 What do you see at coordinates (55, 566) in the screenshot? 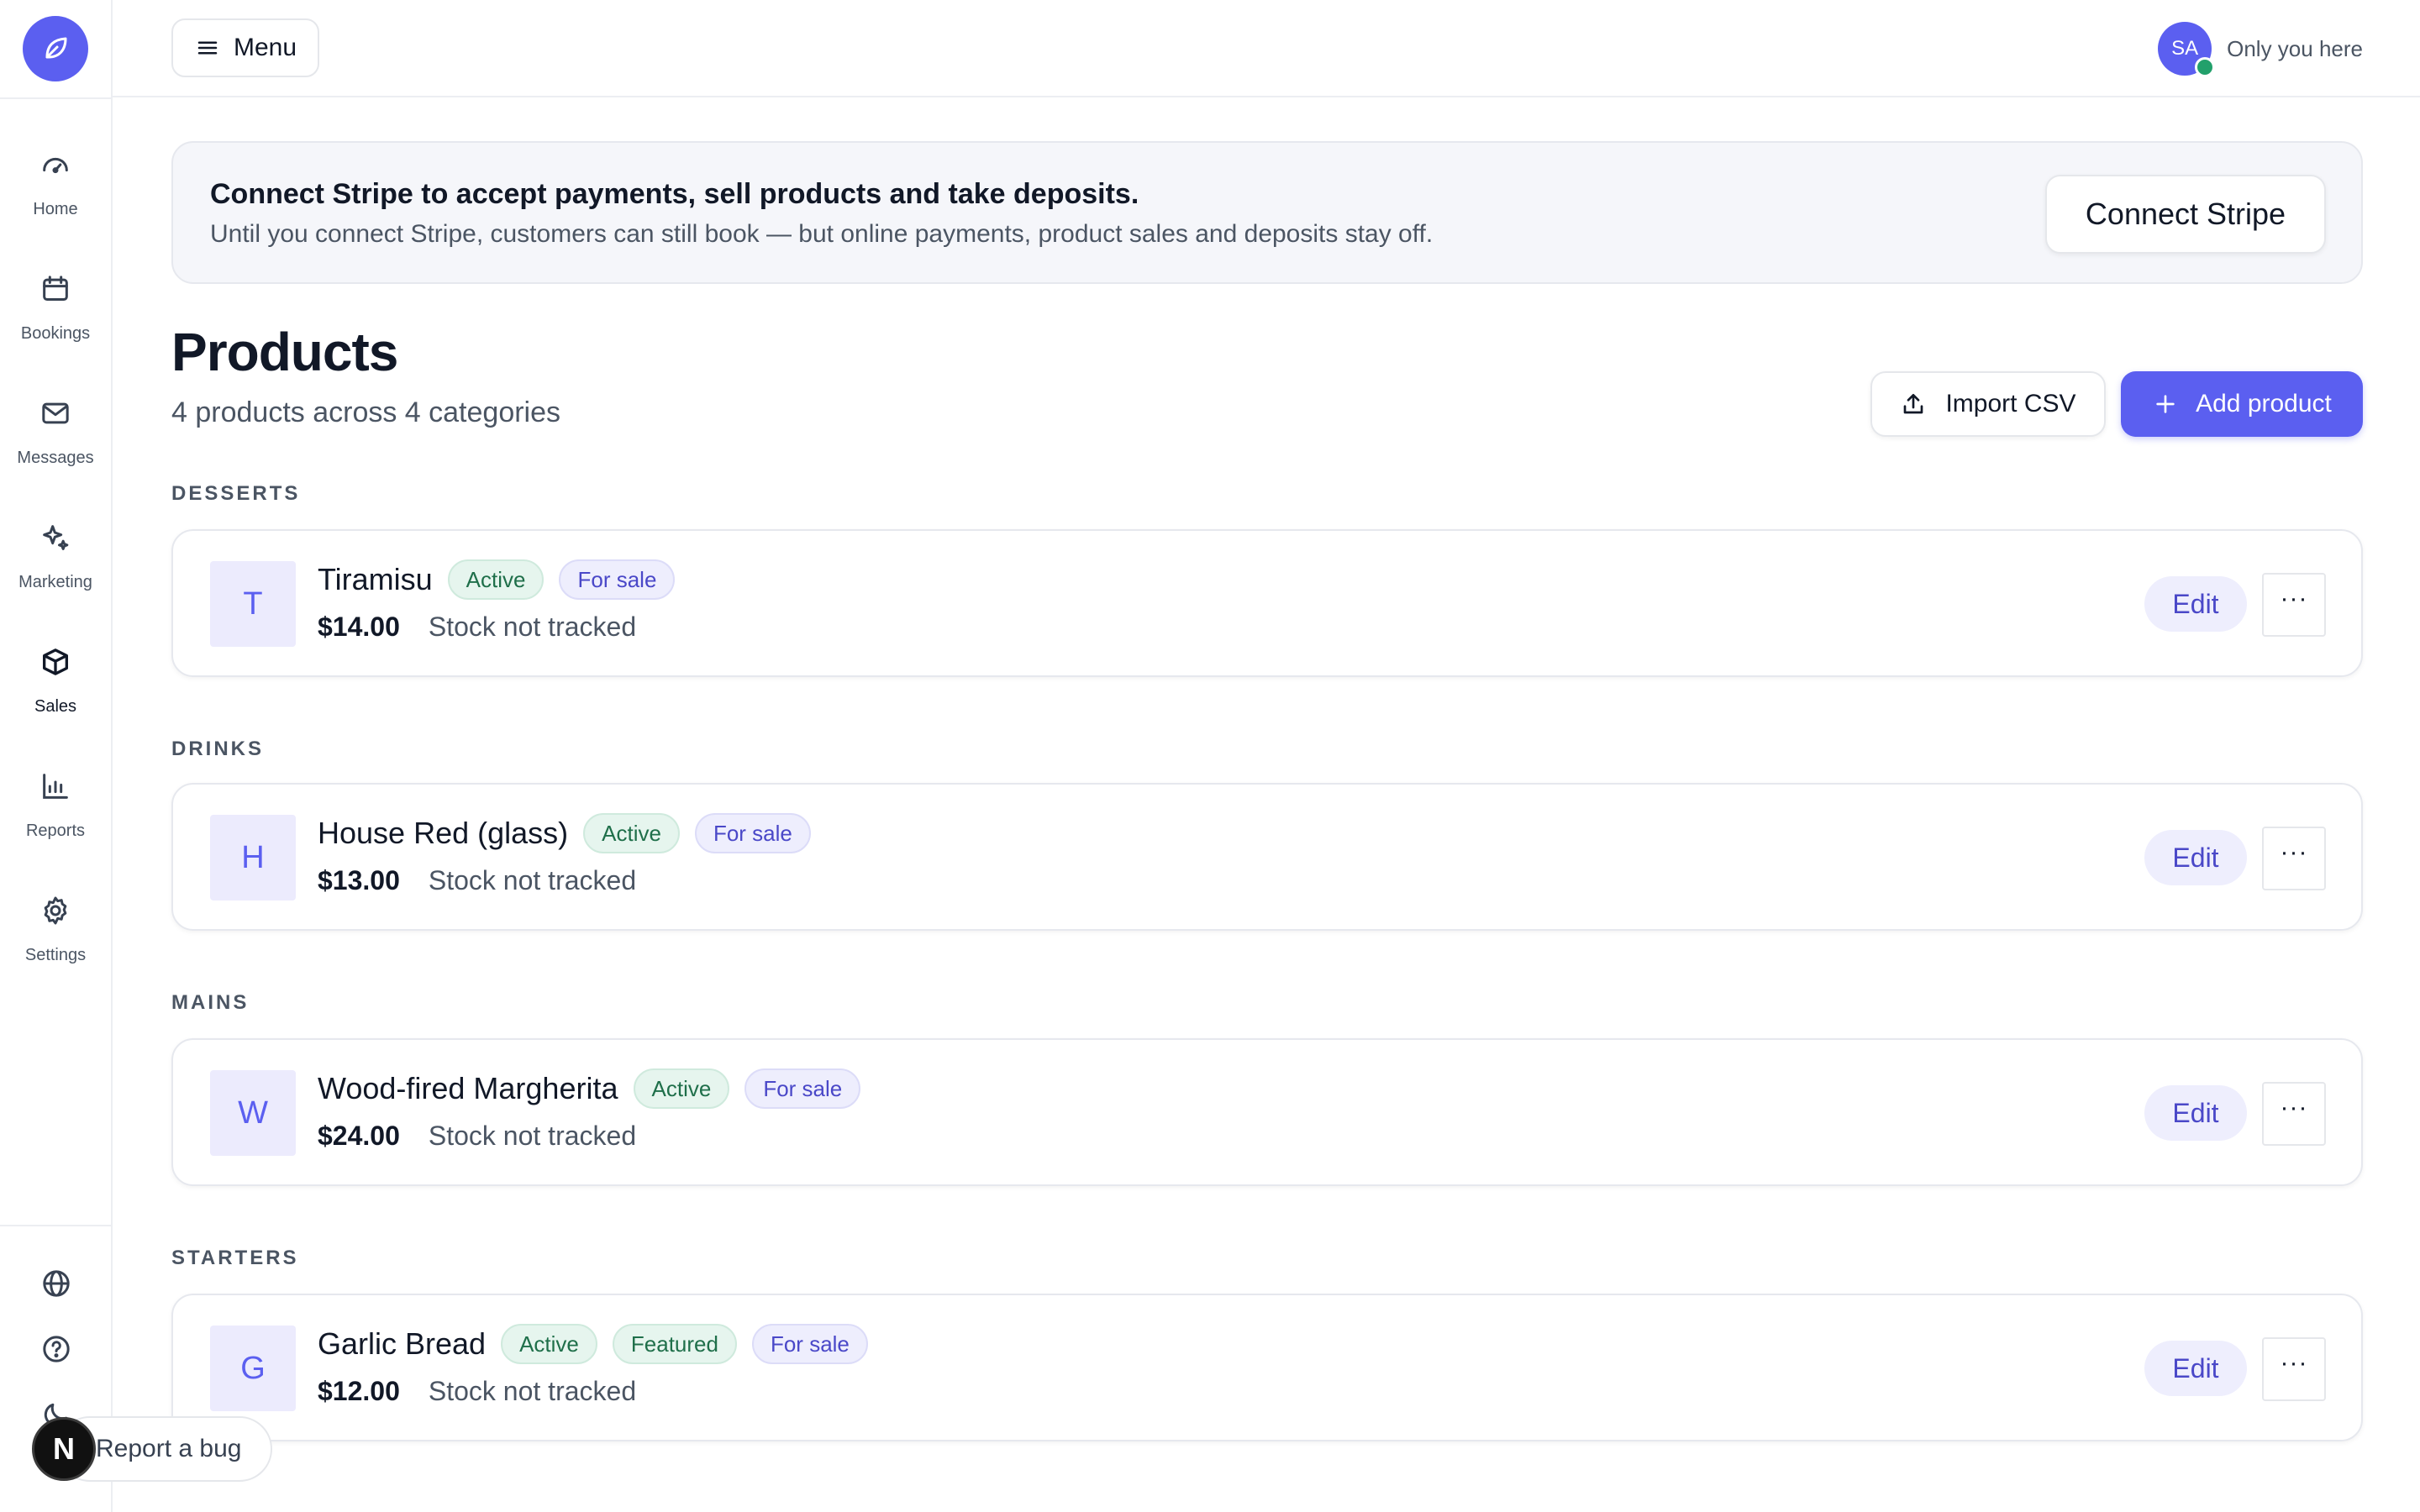
I see `sidebar-item-marketing: Marketing` at bounding box center [55, 566].